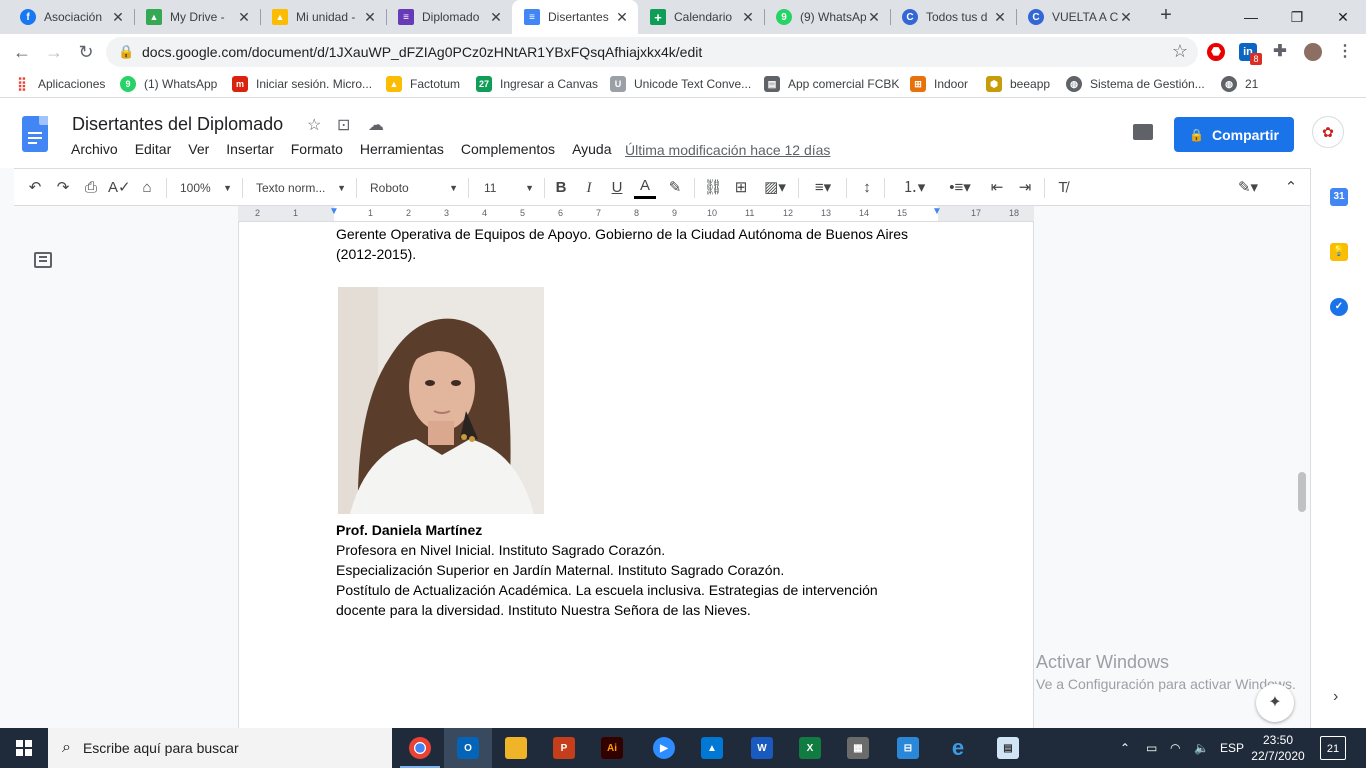  Describe the element at coordinates (589, 188) in the screenshot. I see `italic-icon: I` at that location.